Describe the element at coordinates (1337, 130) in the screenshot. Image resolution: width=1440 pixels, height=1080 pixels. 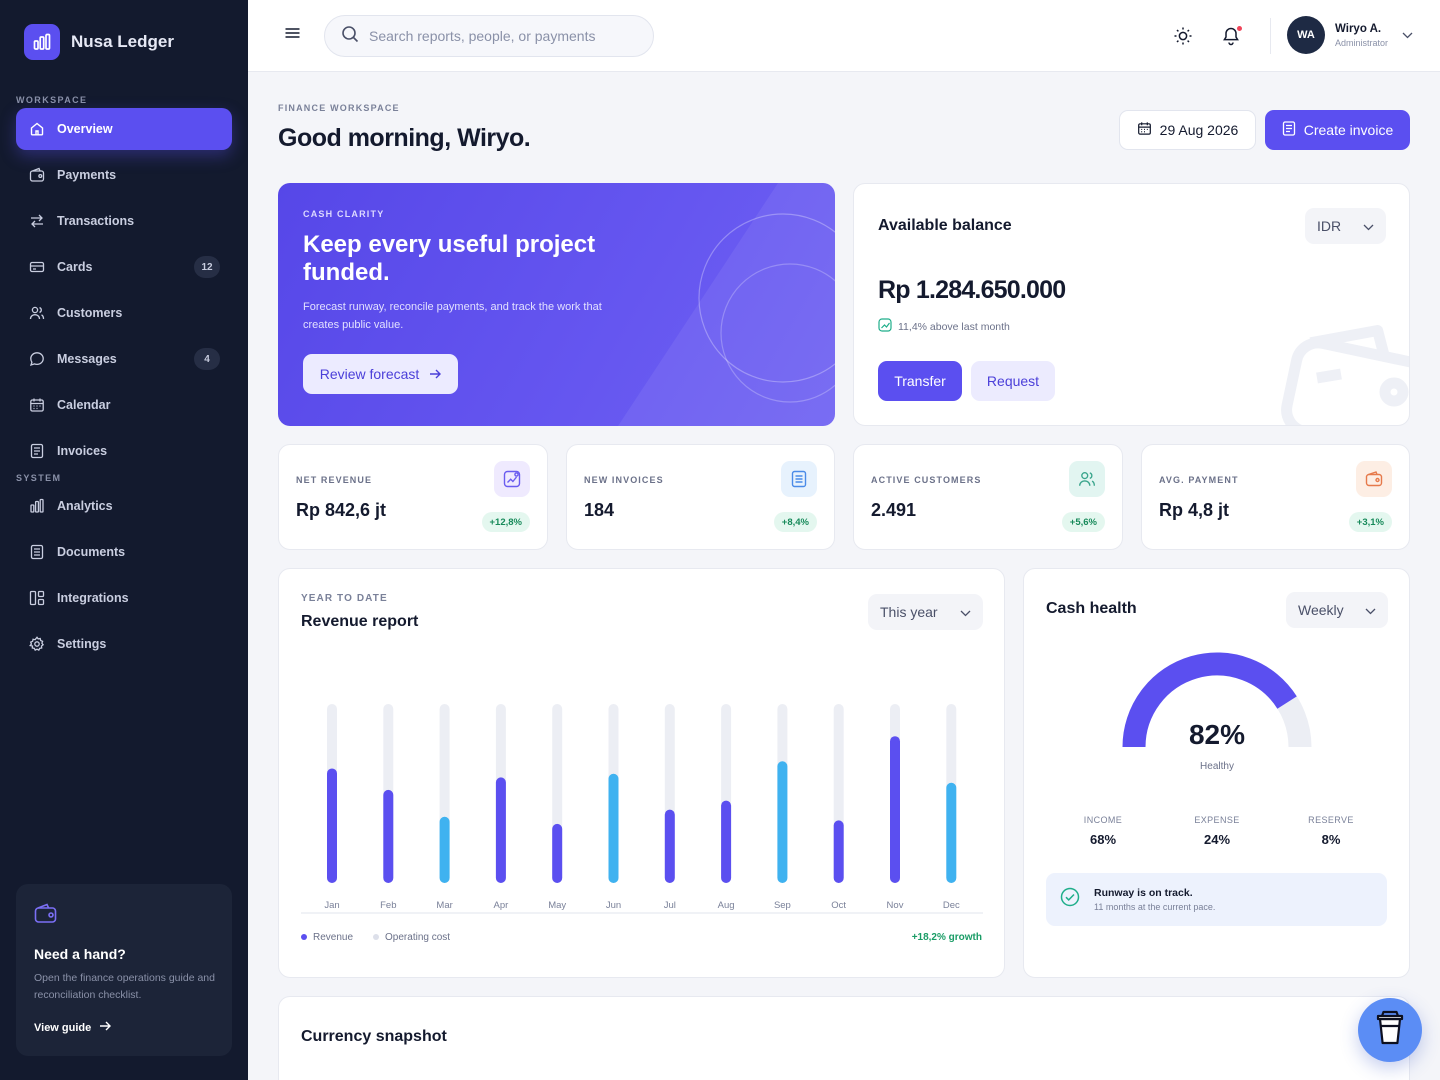
I see `create-invoice-button: Create invoice` at that location.